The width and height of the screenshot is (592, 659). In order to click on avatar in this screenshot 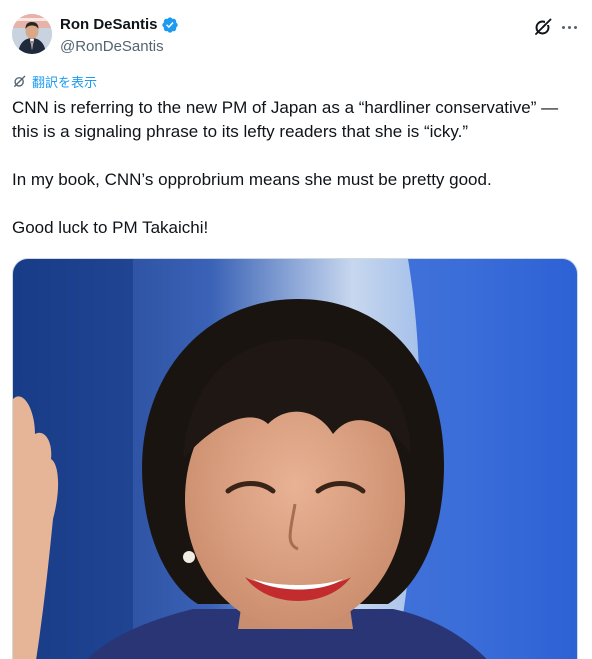, I will do `click(32, 34)`.